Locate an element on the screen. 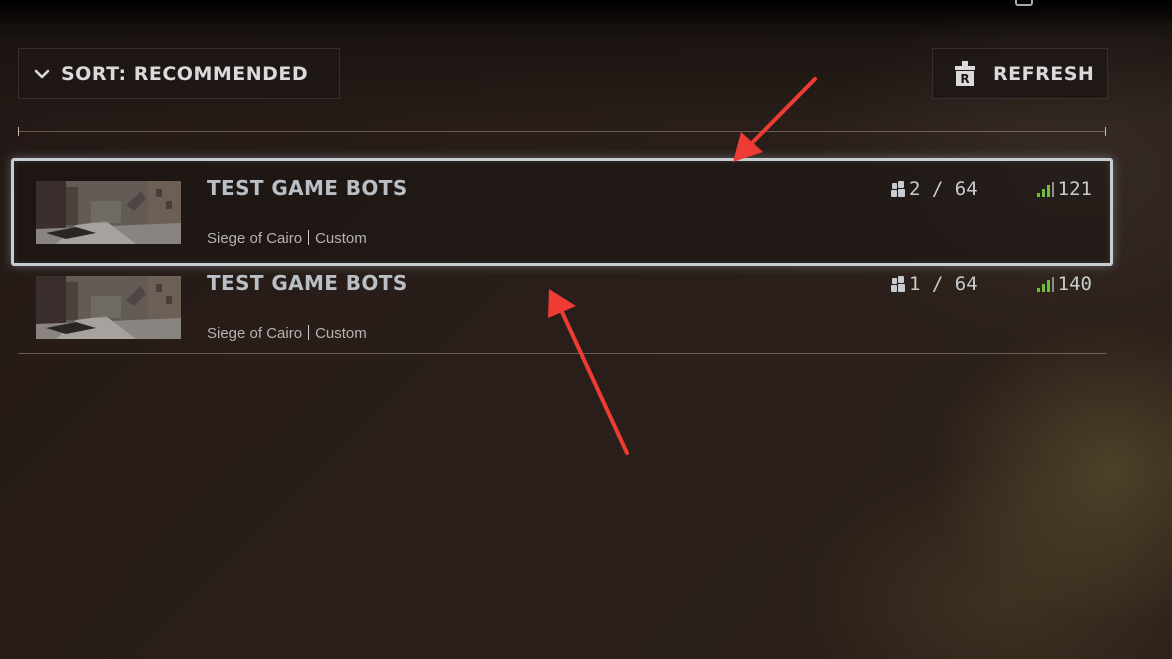 The width and height of the screenshot is (1172, 659). annotation-overlay is located at coordinates (682, 266).